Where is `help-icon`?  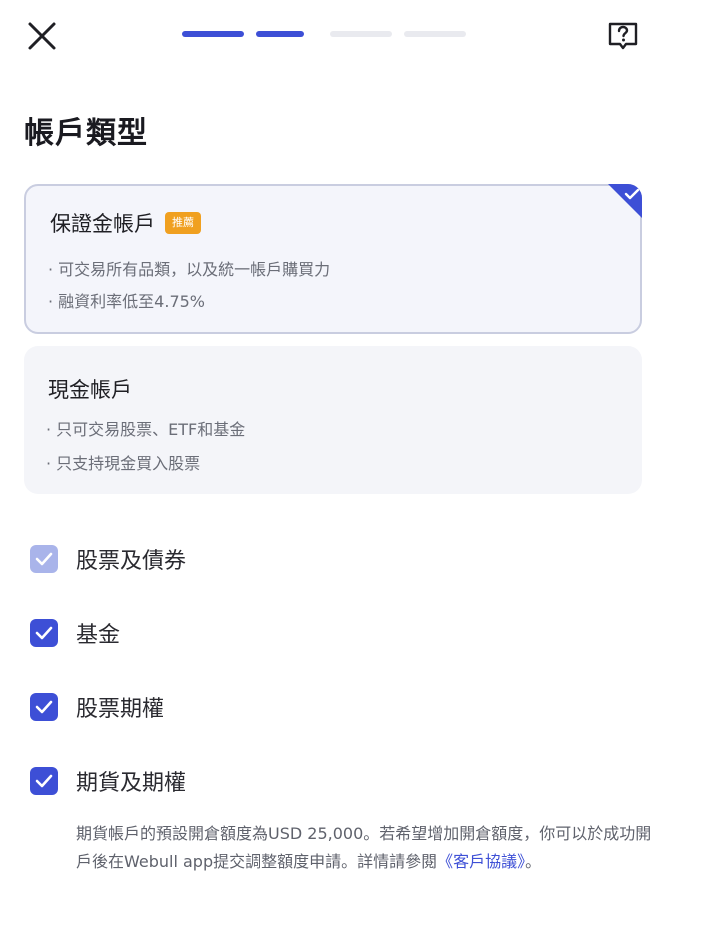
help-icon is located at coordinates (623, 36).